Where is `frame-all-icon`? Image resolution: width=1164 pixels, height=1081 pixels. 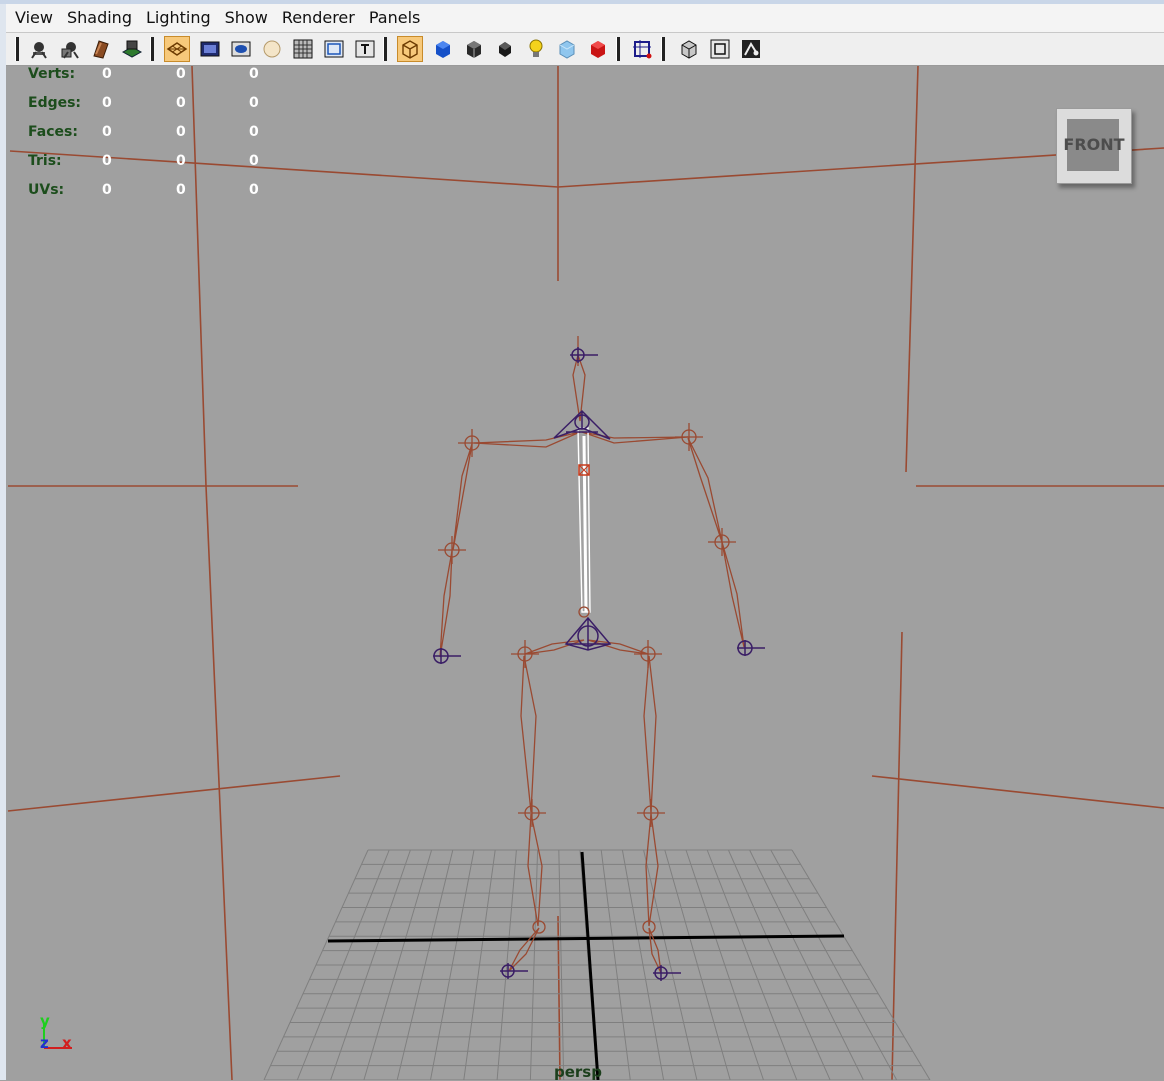 frame-all-icon is located at coordinates (720, 49).